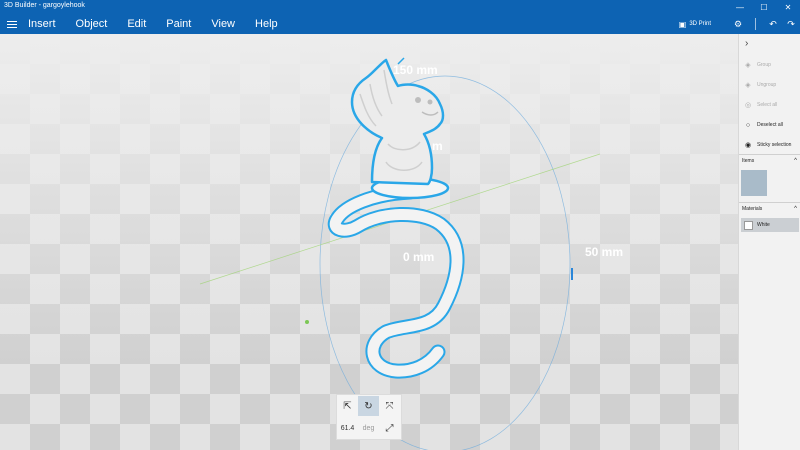  I want to click on rotate-tool-button: ↻, so click(368, 406).